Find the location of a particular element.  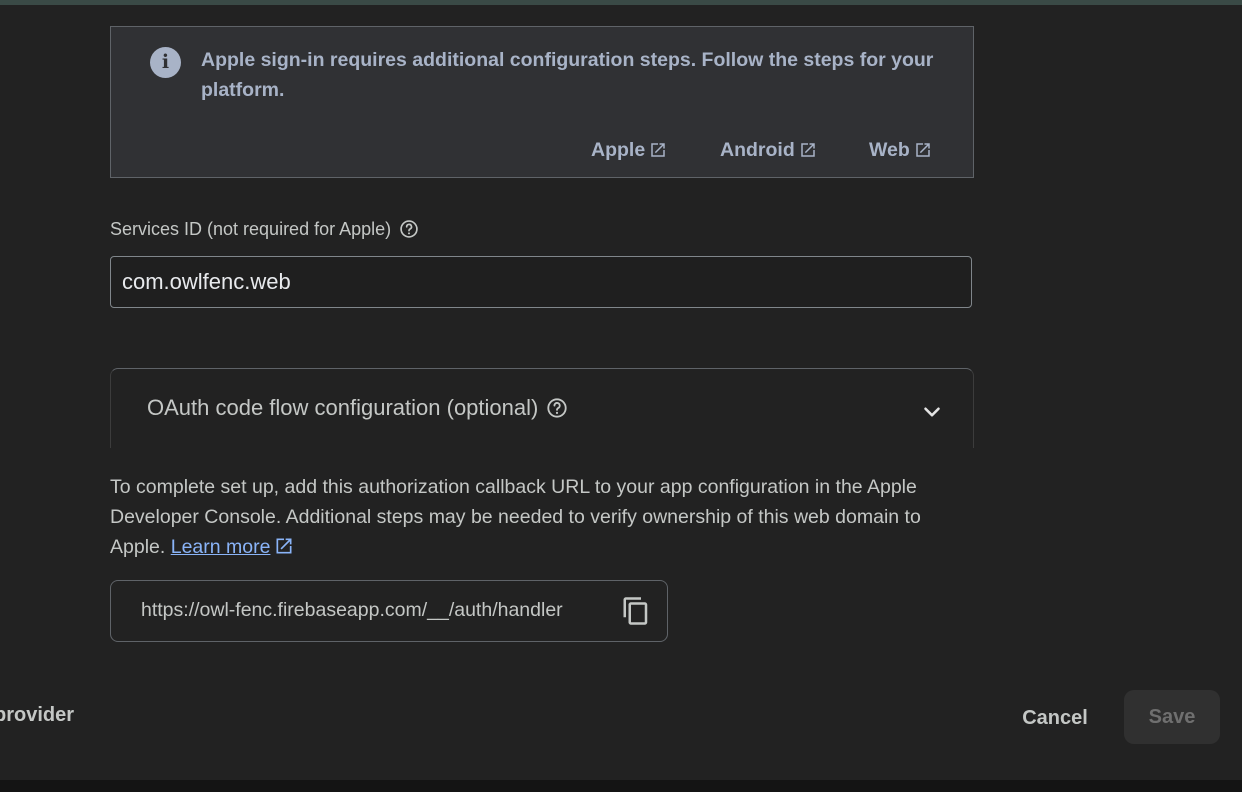

web-docs-link-label: Web is located at coordinates (889, 149).